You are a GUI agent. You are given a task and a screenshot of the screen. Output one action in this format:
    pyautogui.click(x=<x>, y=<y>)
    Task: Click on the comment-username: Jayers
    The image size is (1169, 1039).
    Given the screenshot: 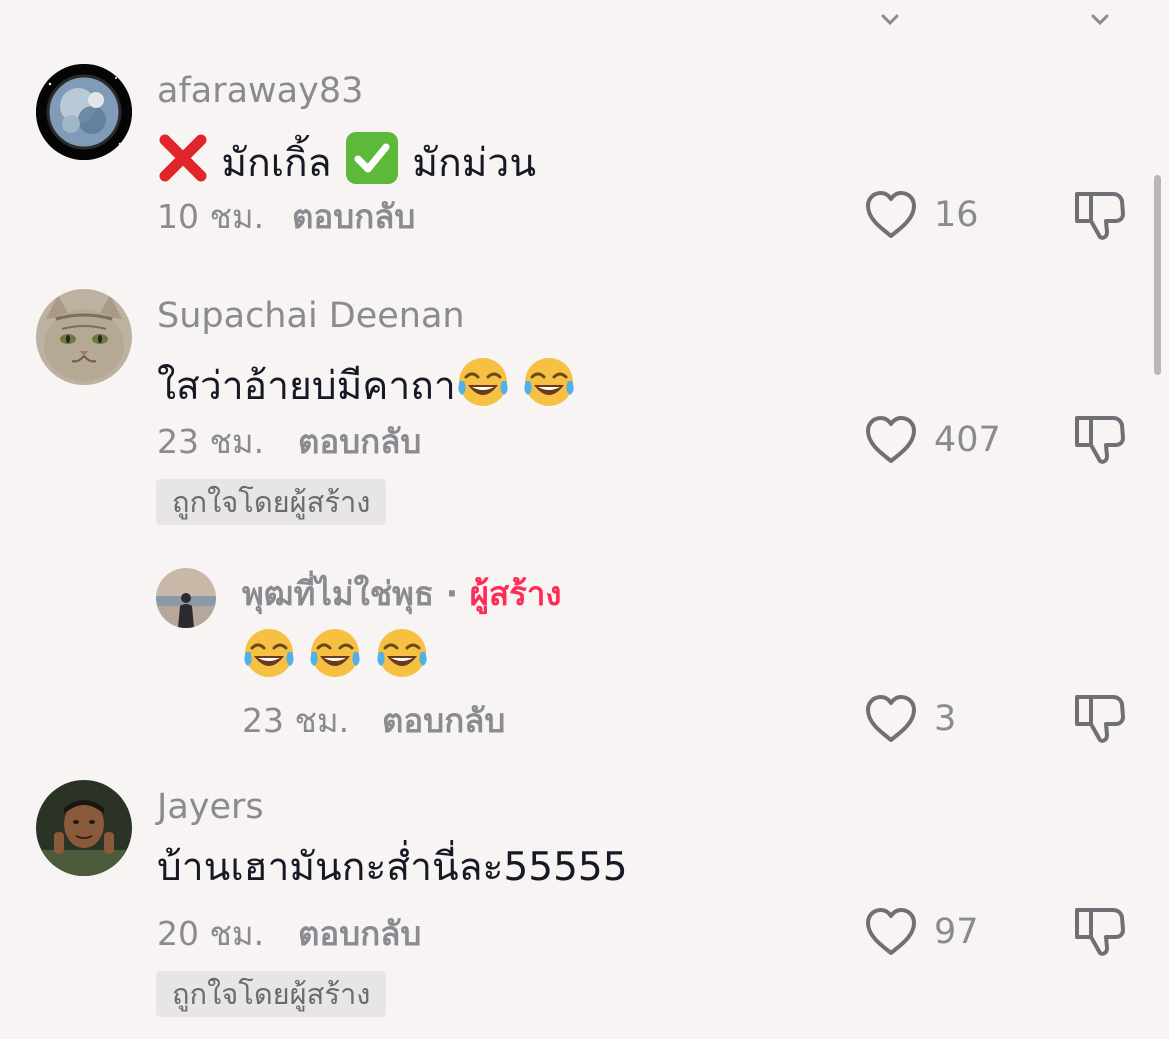 What is the action you would take?
    pyautogui.click(x=210, y=807)
    